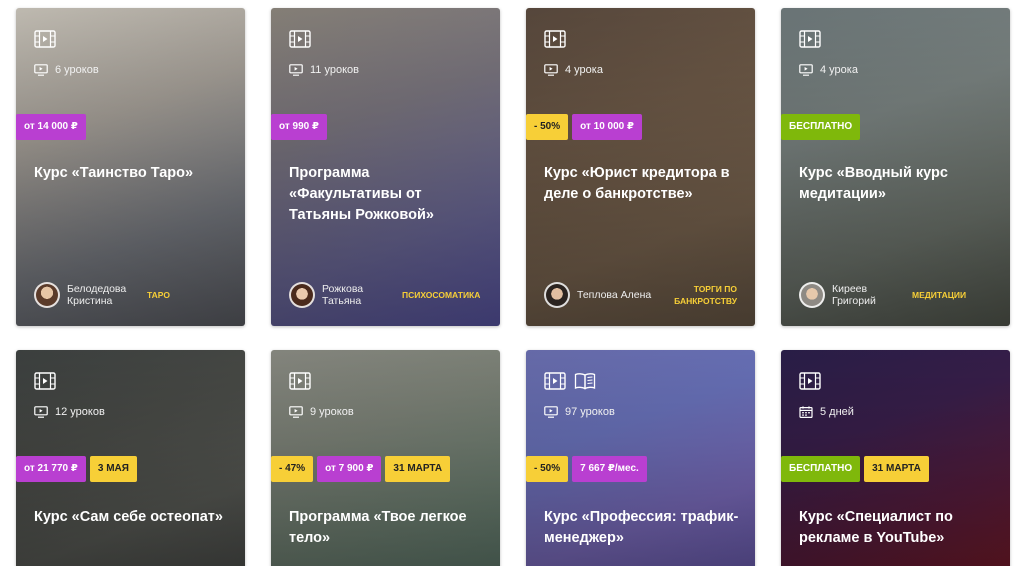 The width and height of the screenshot is (1024, 566). Describe the element at coordinates (51, 469) in the screenshot. I see `price-badge: от 21 770 ₽` at that location.